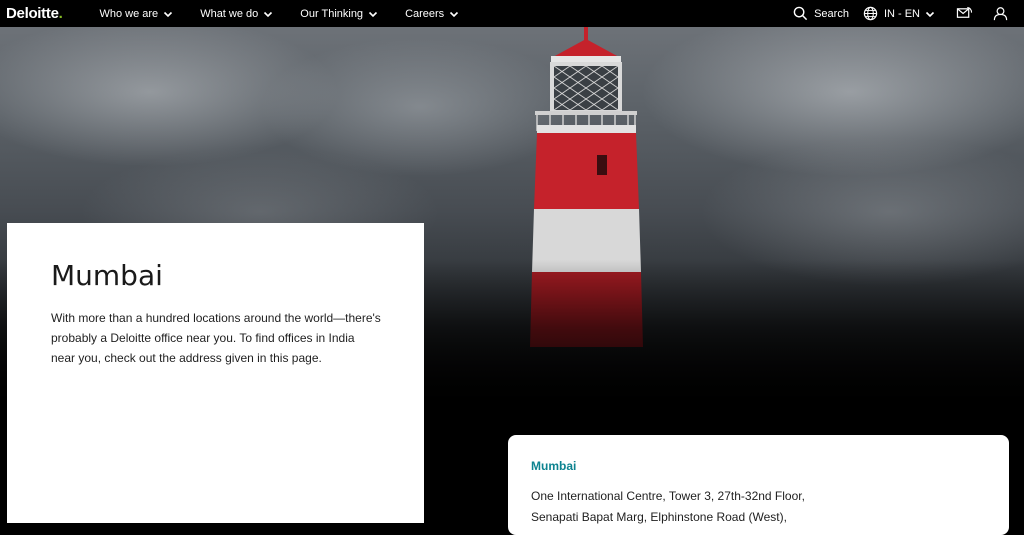 The width and height of the screenshot is (1024, 535). Describe the element at coordinates (229, 13) in the screenshot. I see `menu-label: What we do` at that location.